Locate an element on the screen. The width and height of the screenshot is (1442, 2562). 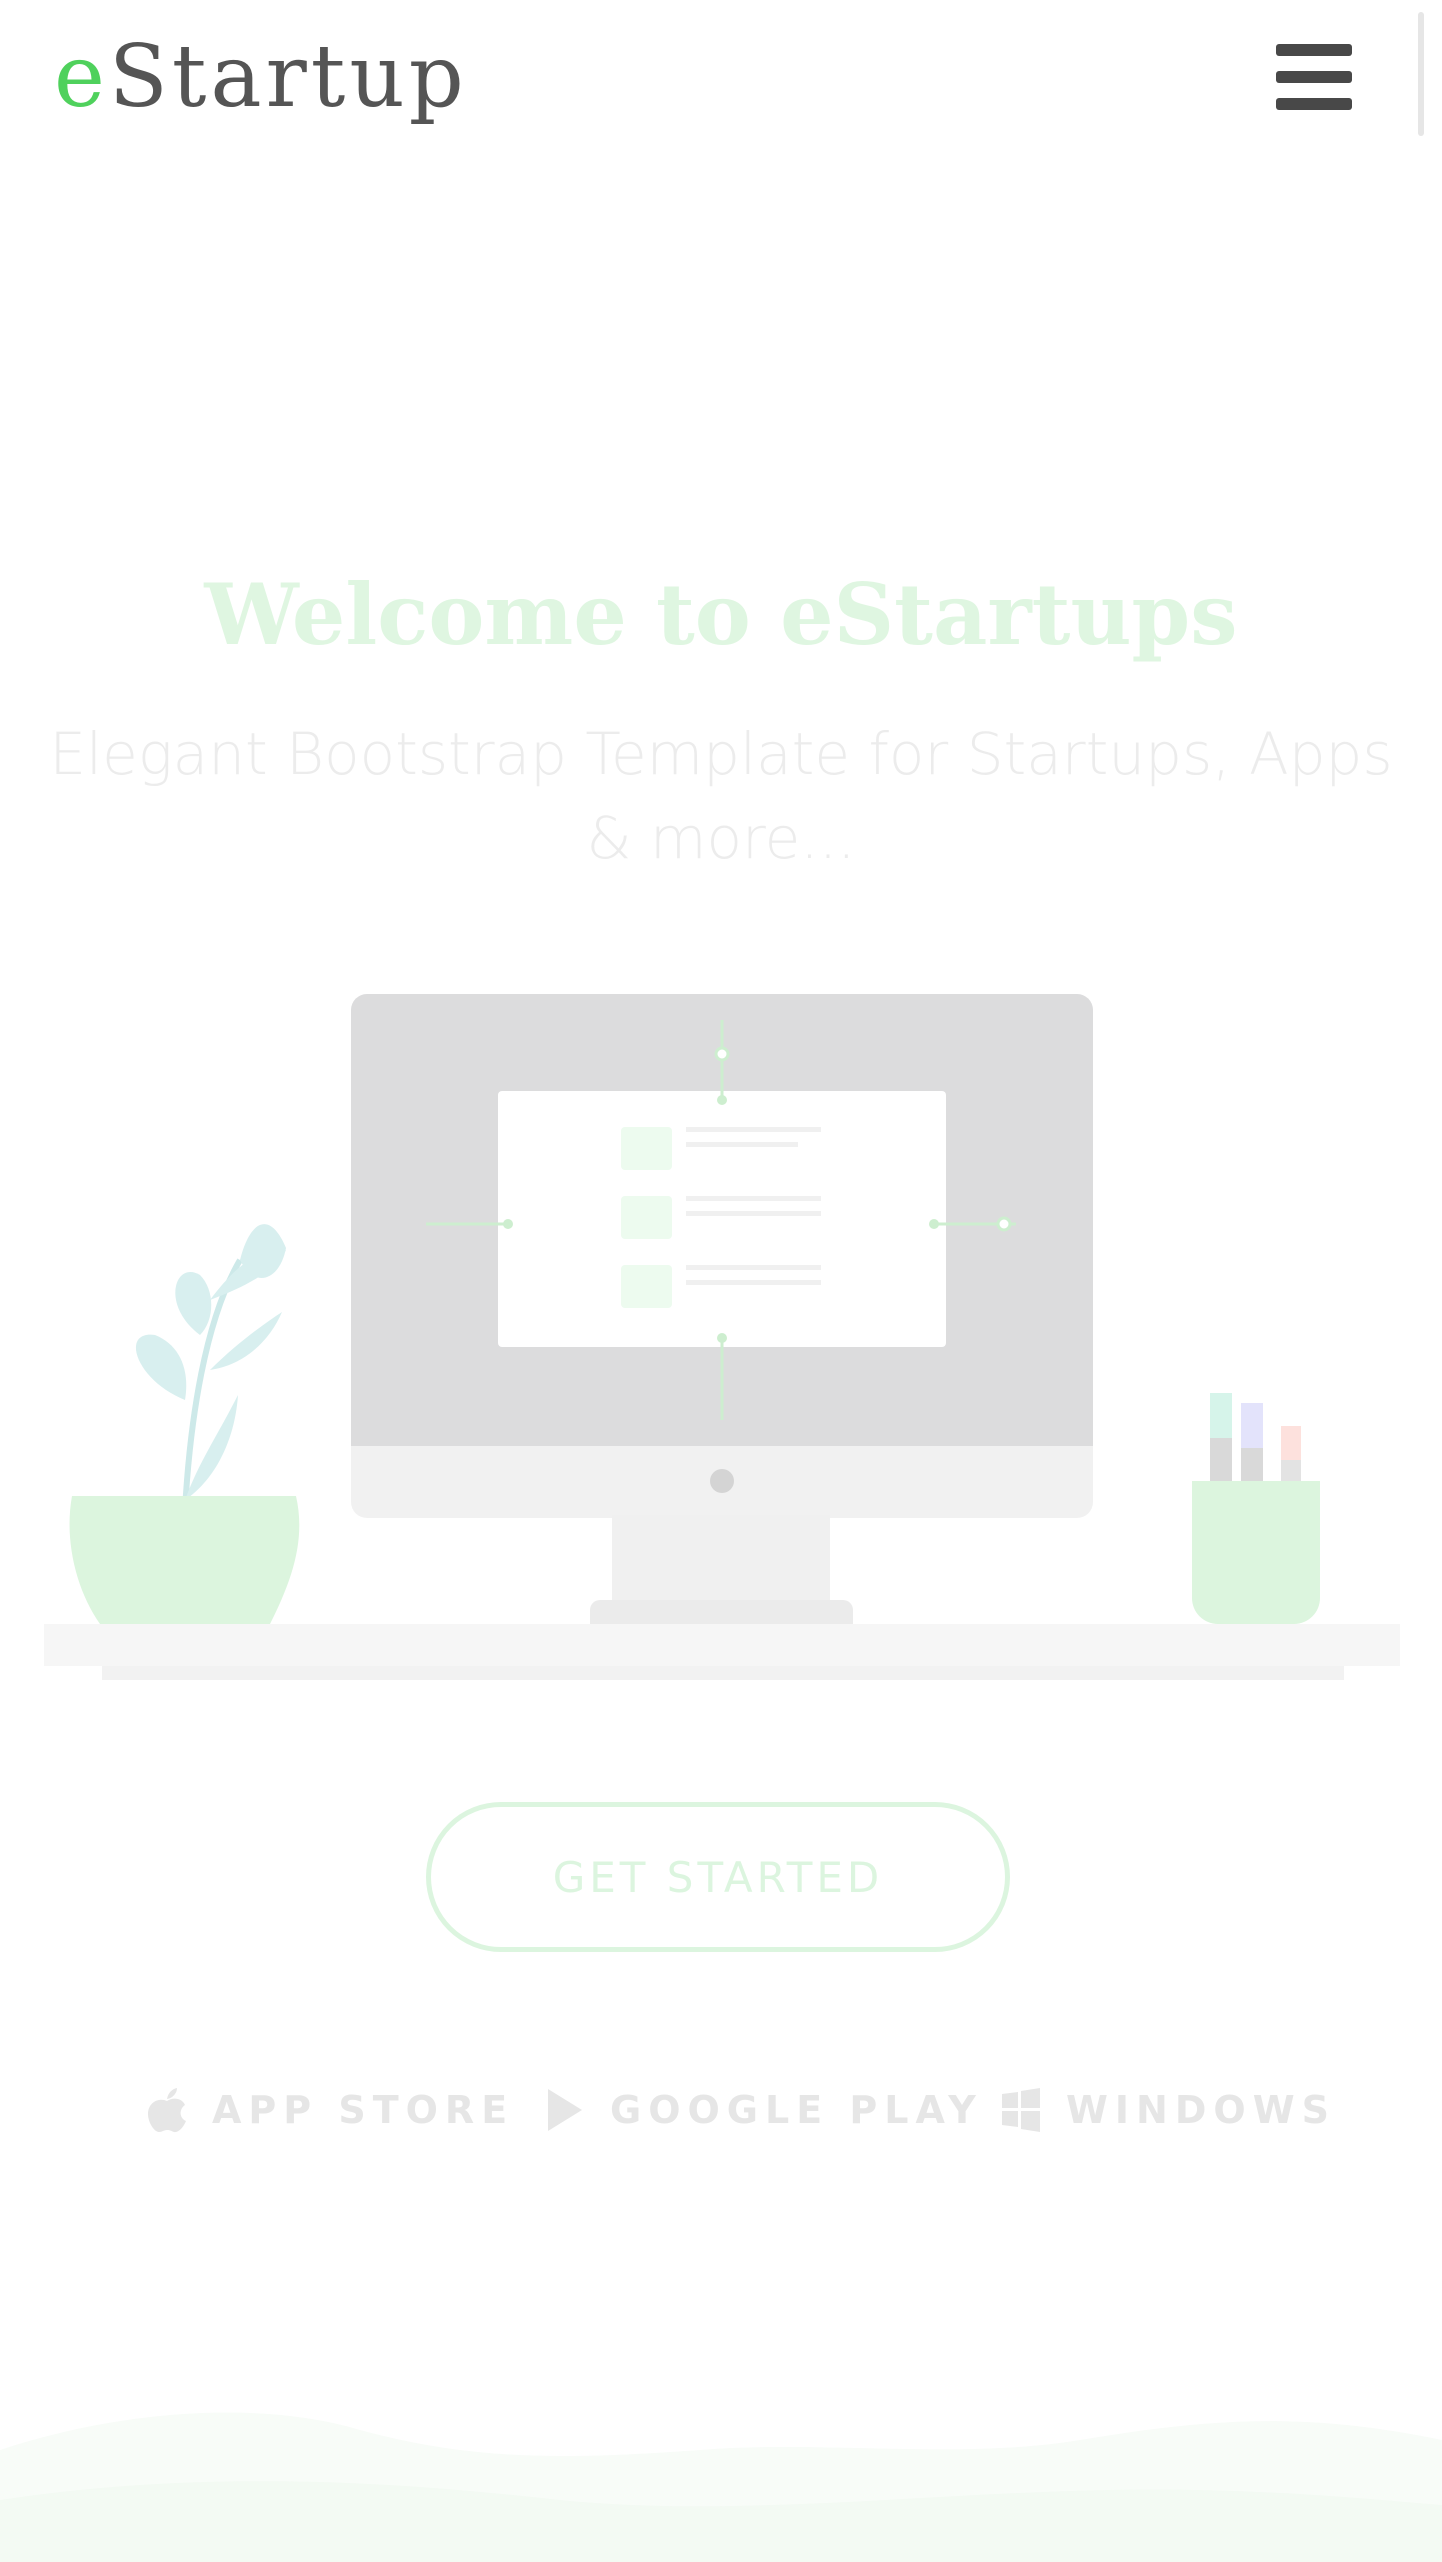
menu-bar-middle is located at coordinates (1314, 77).